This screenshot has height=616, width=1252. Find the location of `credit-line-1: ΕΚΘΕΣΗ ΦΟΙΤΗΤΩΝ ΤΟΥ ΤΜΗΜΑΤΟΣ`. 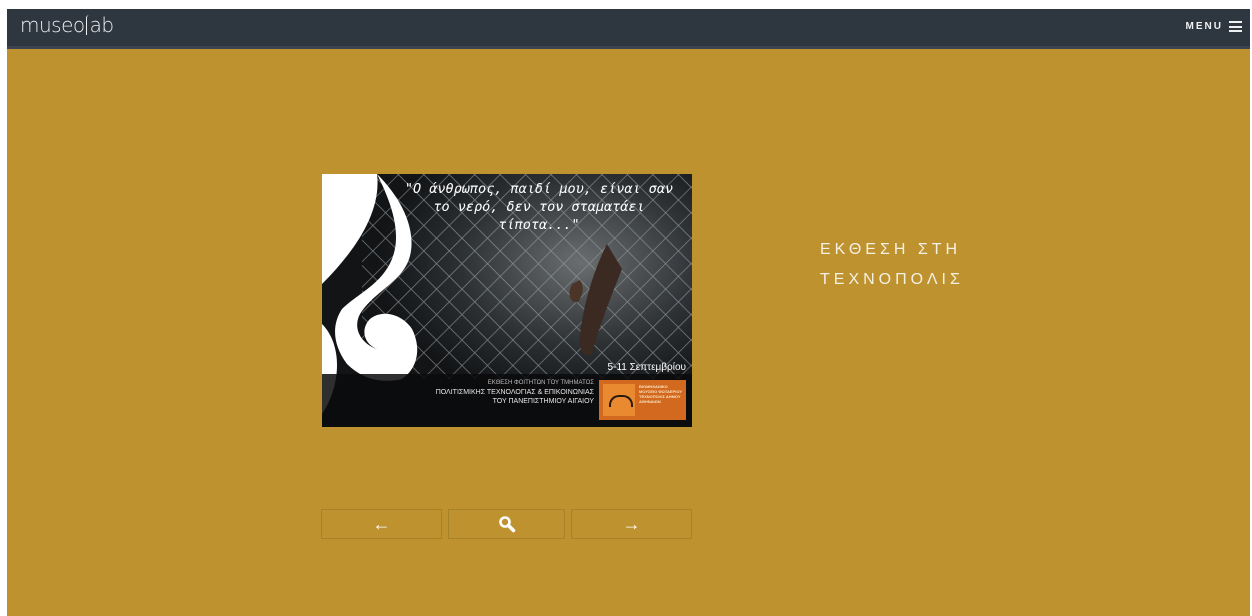

credit-line-1: ΕΚΘΕΣΗ ΦΟΙΤΗΤΩΝ ΤΟΥ ΤΜΗΜΑΤΟΣ is located at coordinates (540, 383).